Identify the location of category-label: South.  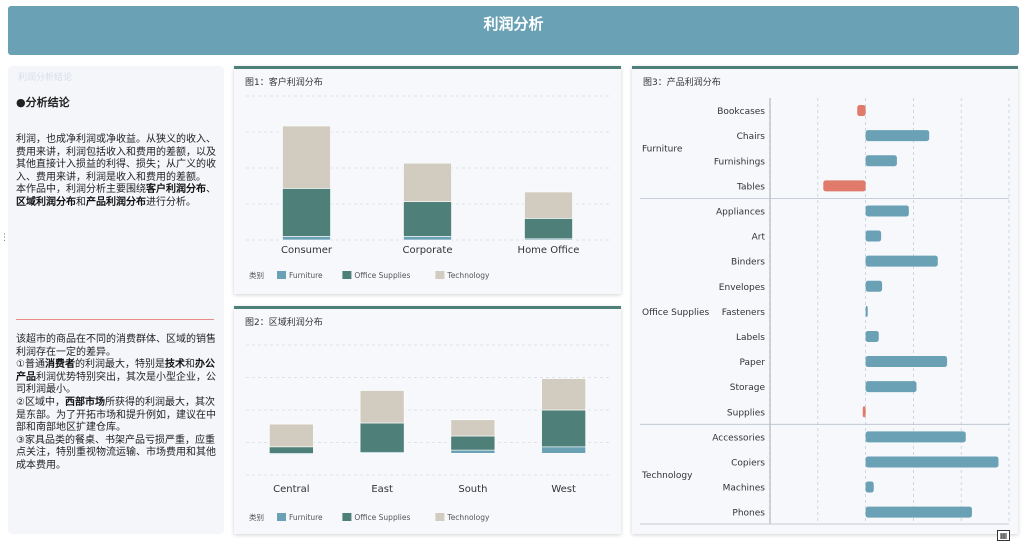
(472, 489).